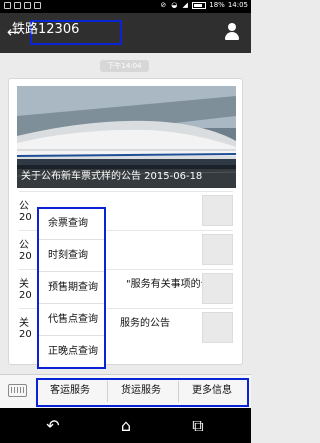 The width and height of the screenshot is (320, 443). Describe the element at coordinates (199, 5) in the screenshot. I see `battery-icon` at that location.